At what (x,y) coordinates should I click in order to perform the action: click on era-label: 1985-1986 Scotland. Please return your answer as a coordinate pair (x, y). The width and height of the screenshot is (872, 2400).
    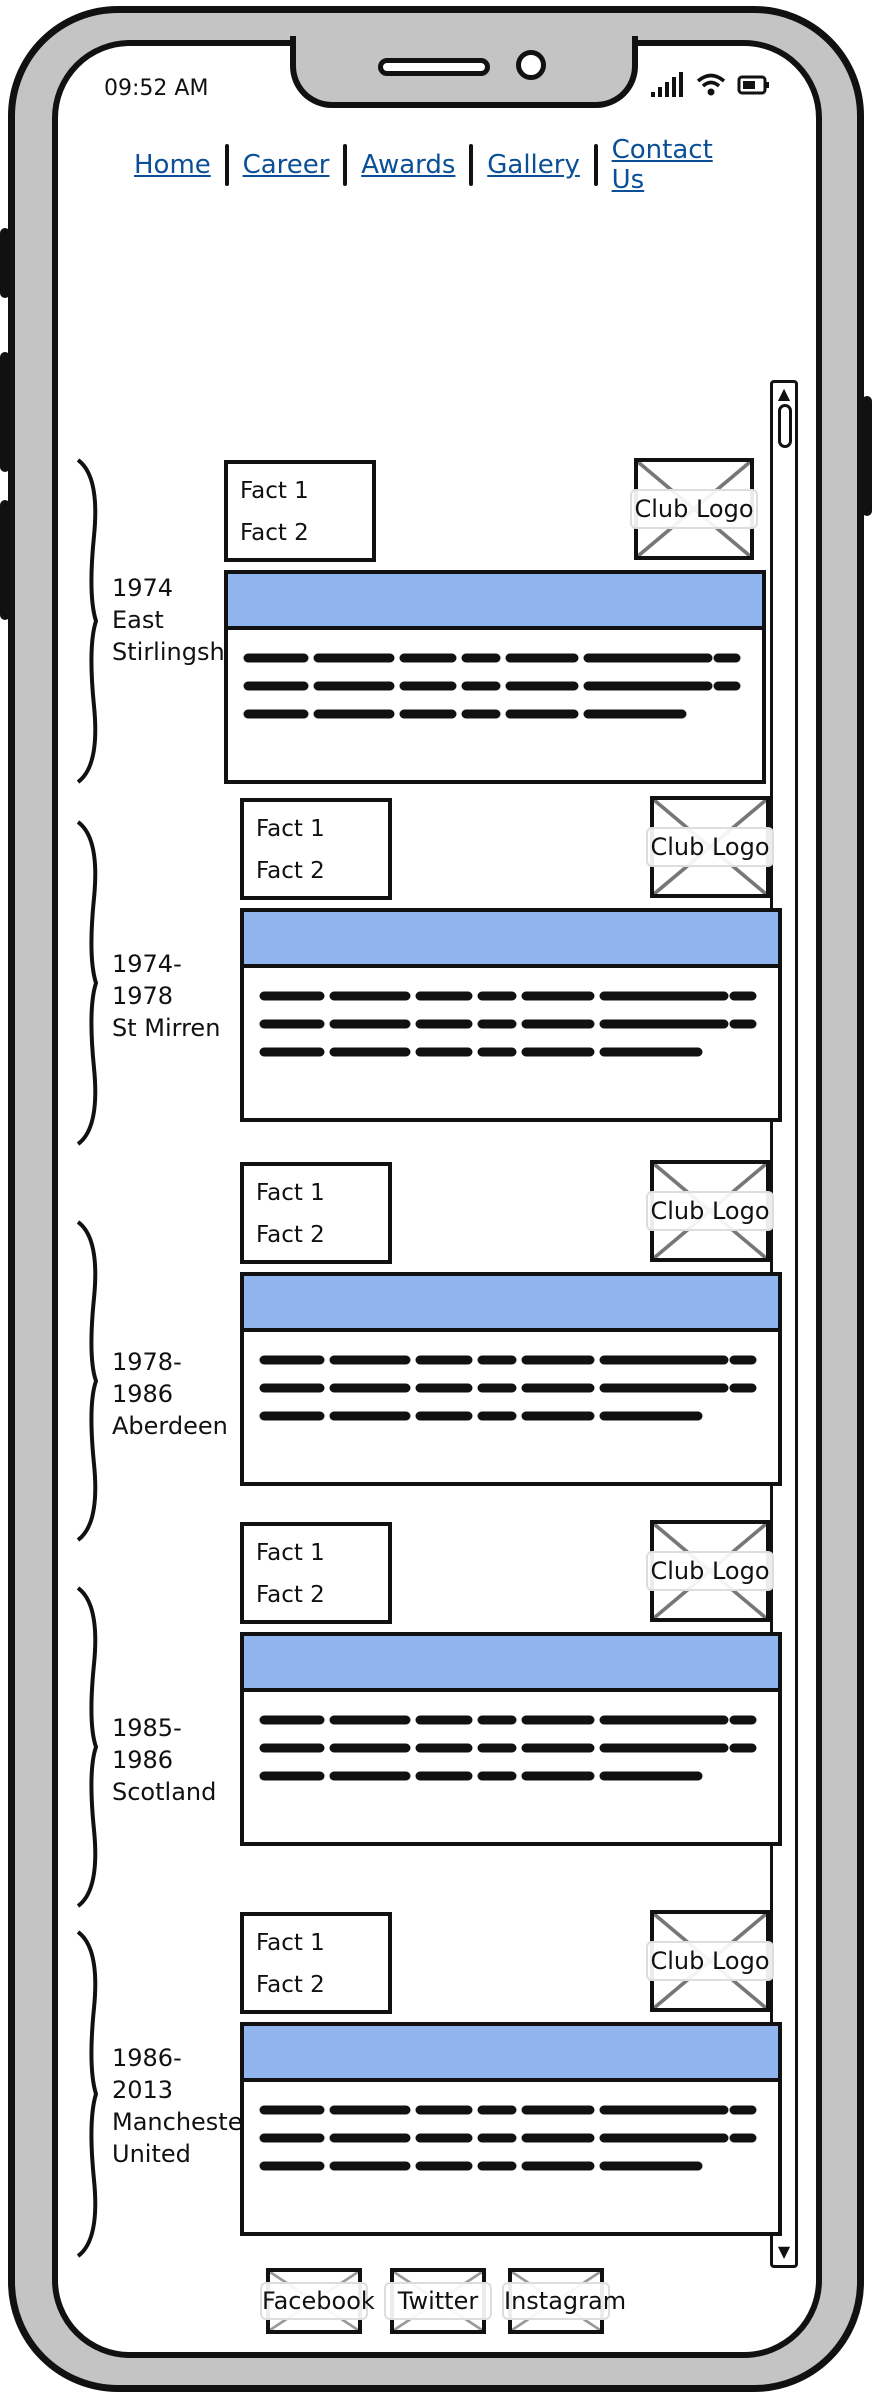
    Looking at the image, I should click on (164, 1760).